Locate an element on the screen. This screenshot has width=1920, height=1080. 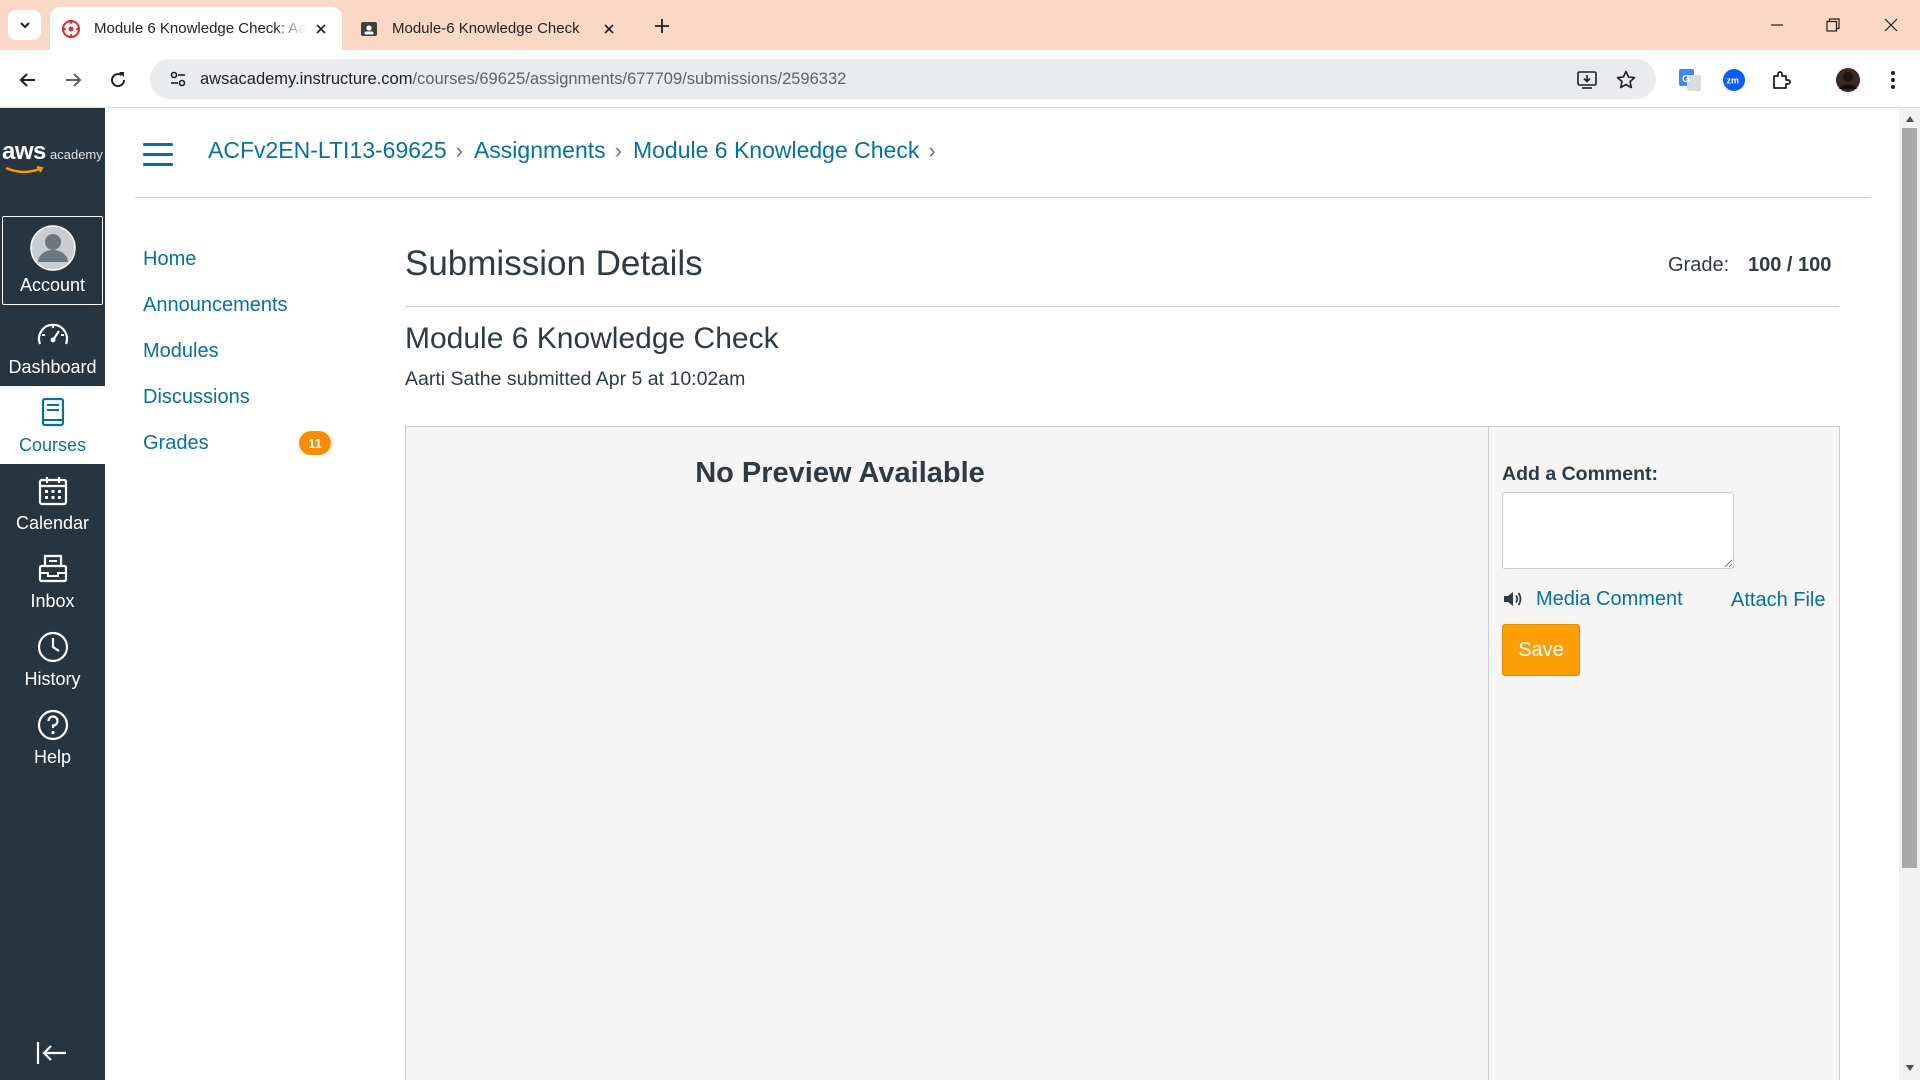
arrow-right-icon is located at coordinates (74, 80).